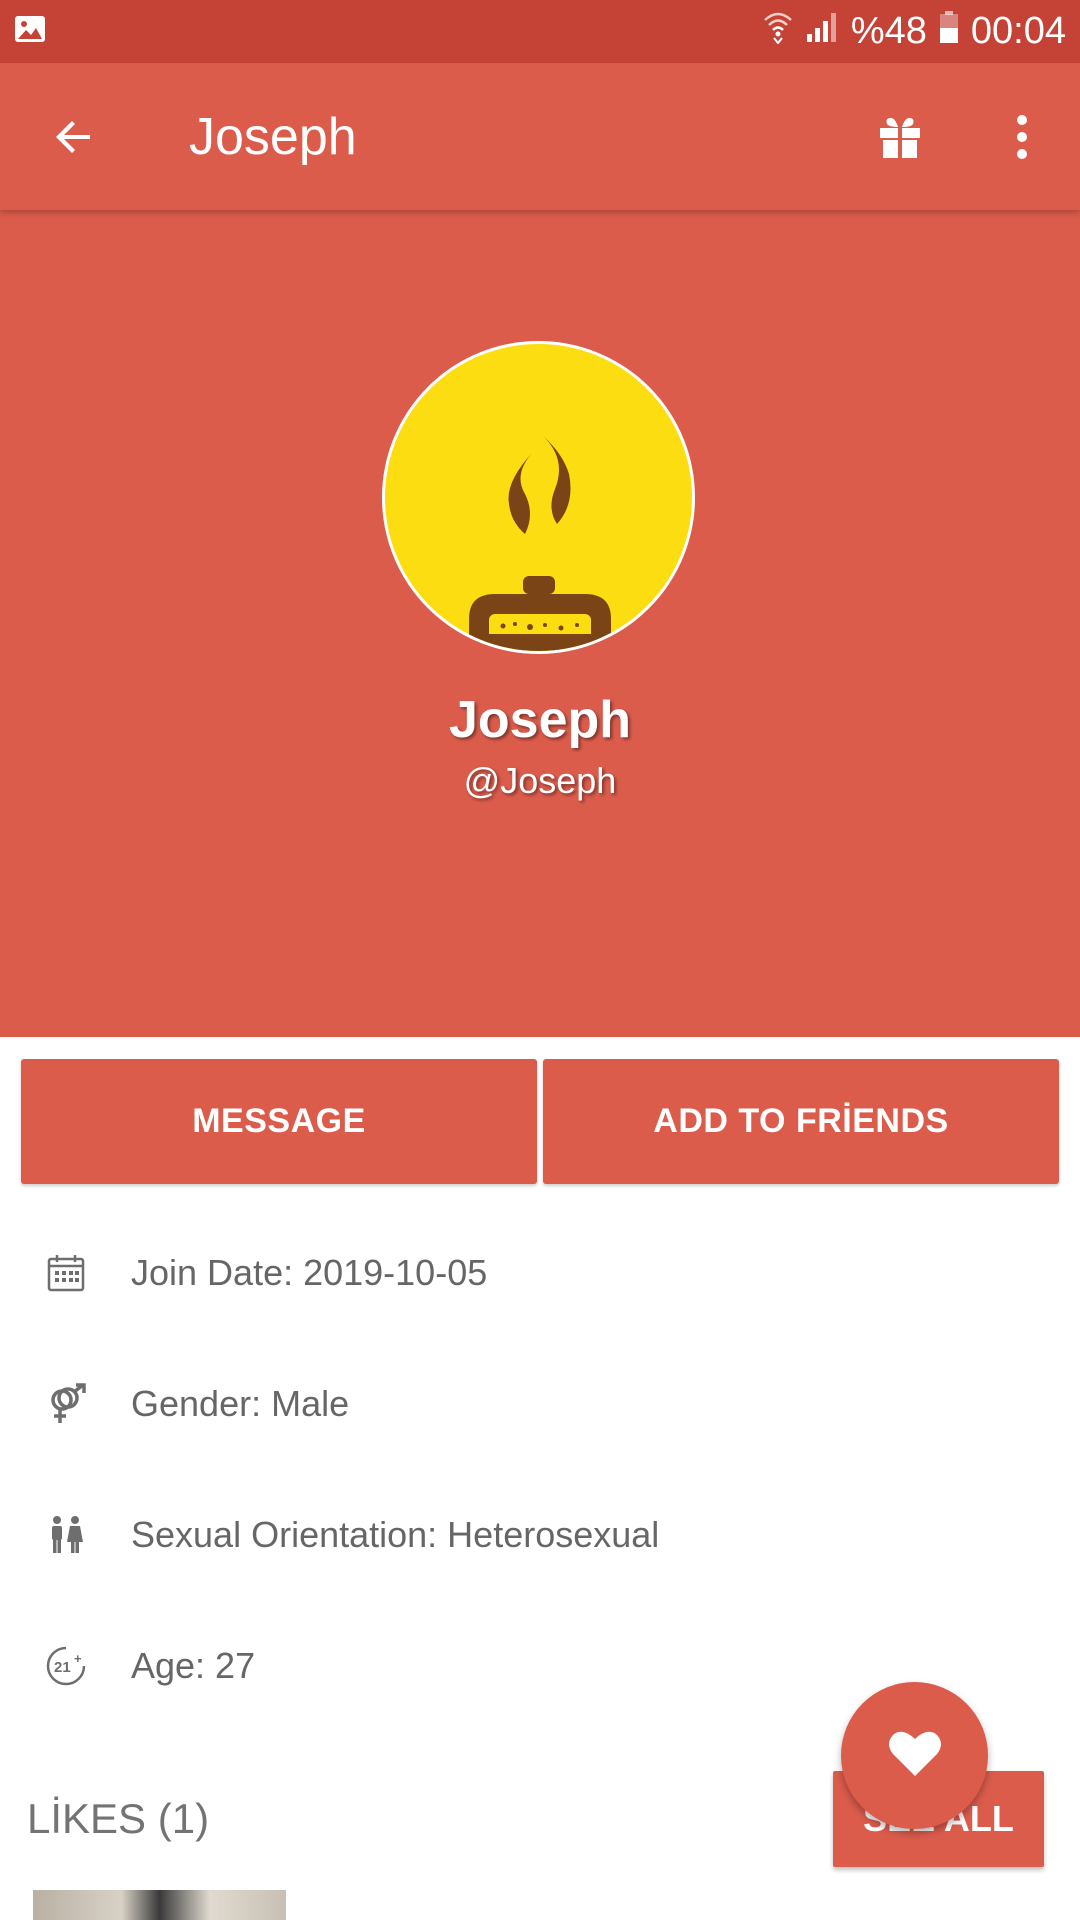 This screenshot has height=1920, width=1080. Describe the element at coordinates (540, 31) in the screenshot. I see `status-bar: %48 00:04` at that location.